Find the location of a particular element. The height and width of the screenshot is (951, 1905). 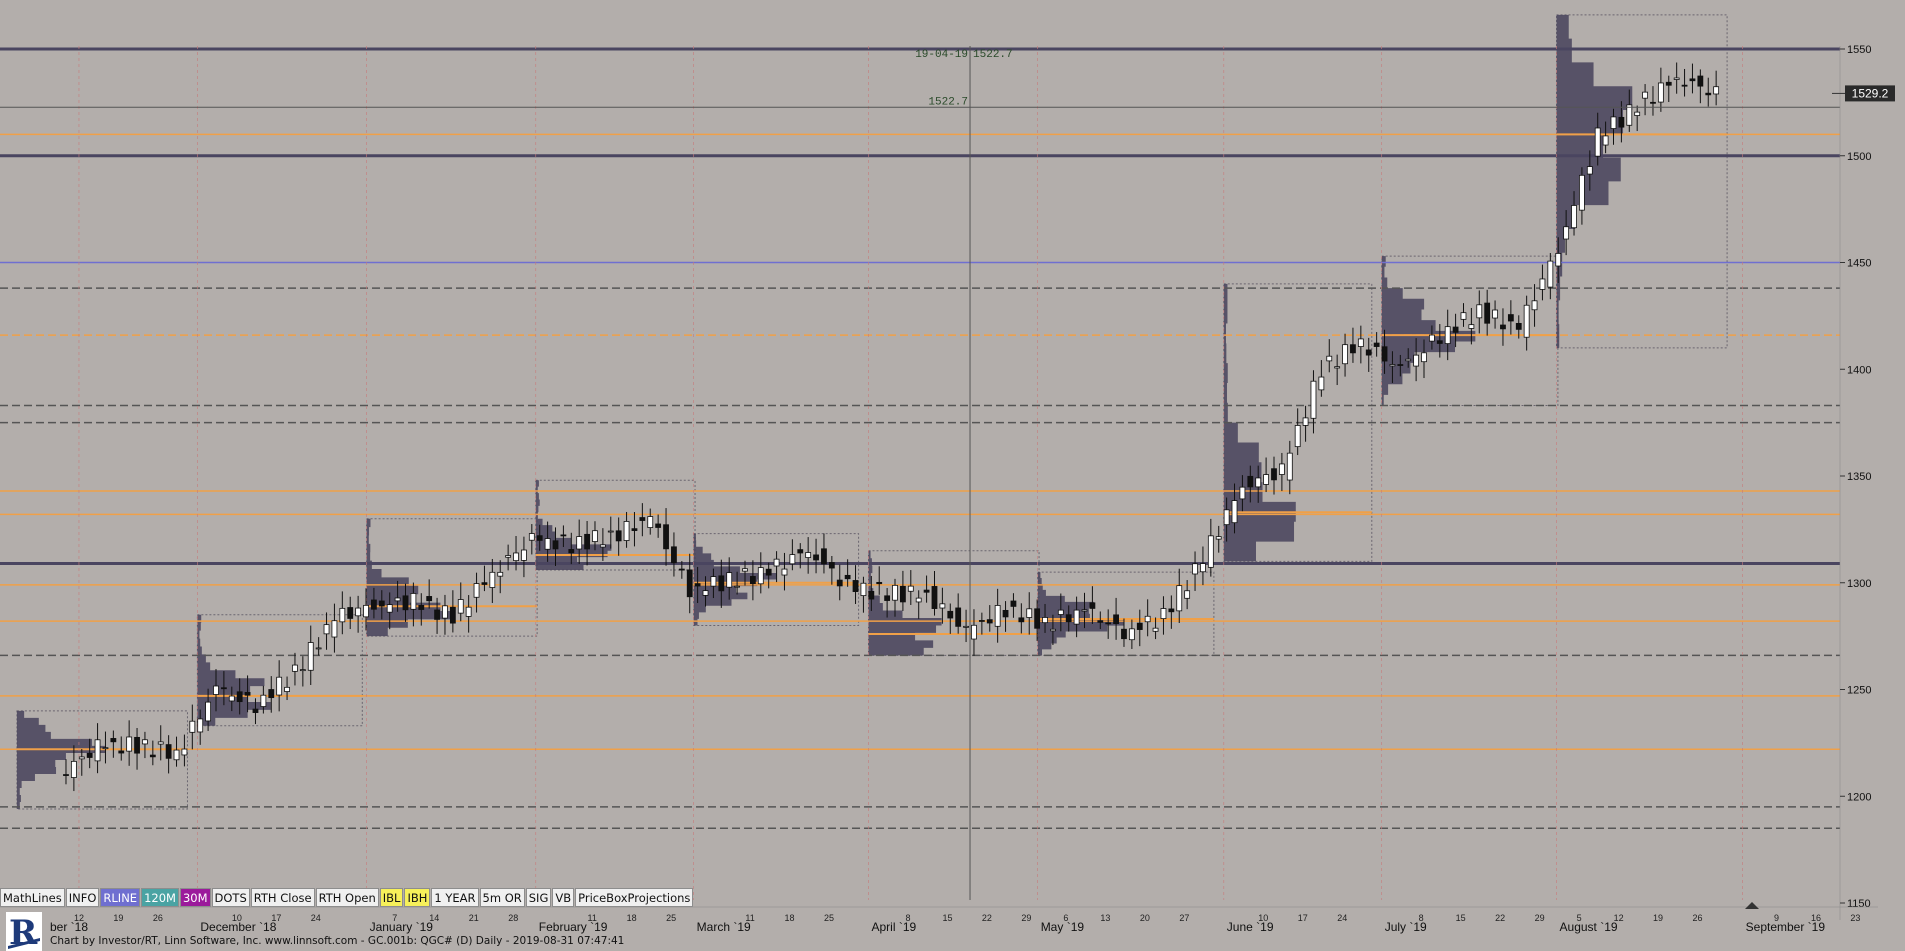

month-label: July `19 is located at coordinates (1406, 927).